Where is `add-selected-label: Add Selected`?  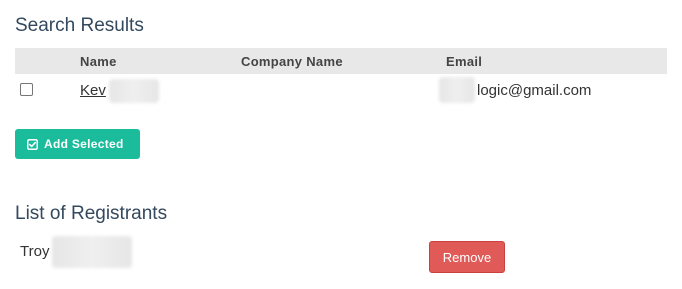
add-selected-label: Add Selected is located at coordinates (84, 144).